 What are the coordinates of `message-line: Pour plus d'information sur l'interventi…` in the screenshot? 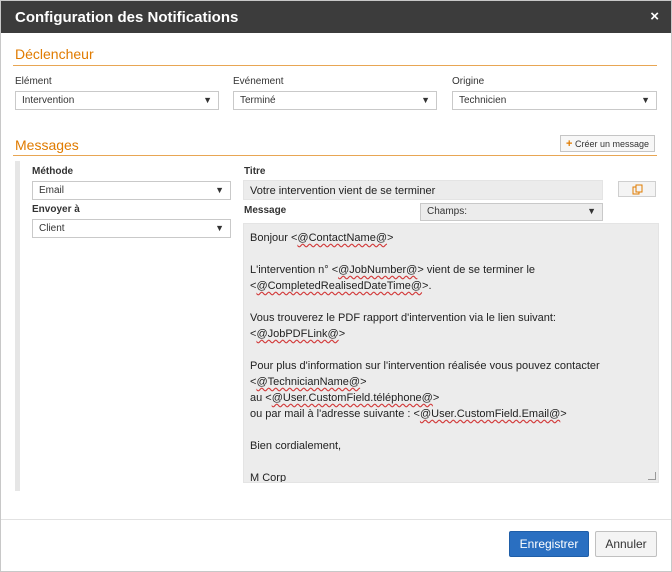 It's located at (425, 366).